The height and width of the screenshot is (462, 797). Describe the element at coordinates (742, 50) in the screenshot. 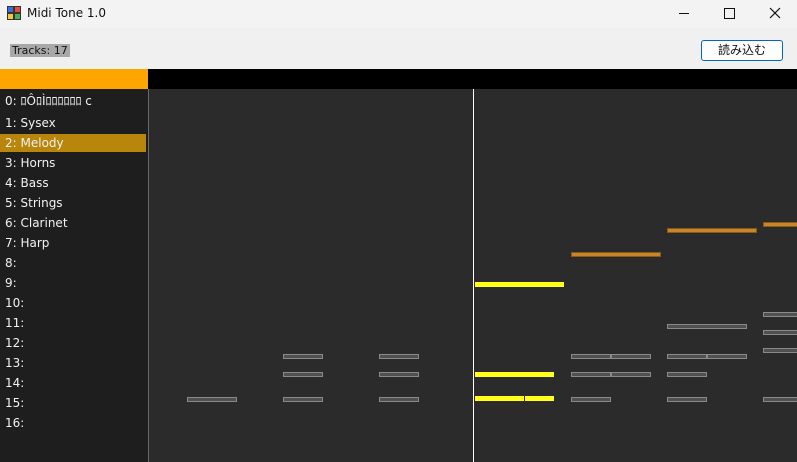

I see `load-button: 読み込む` at that location.